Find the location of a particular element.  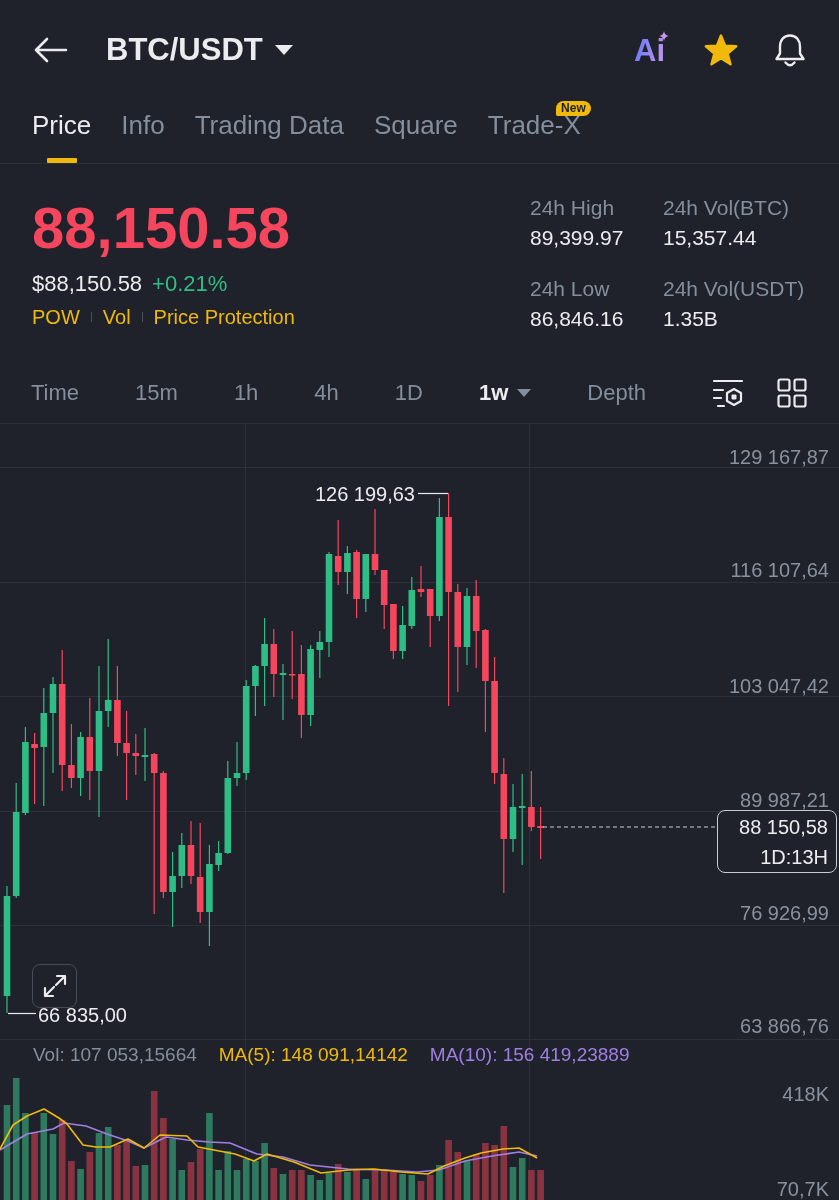

high-price-leader is located at coordinates (433, 493).